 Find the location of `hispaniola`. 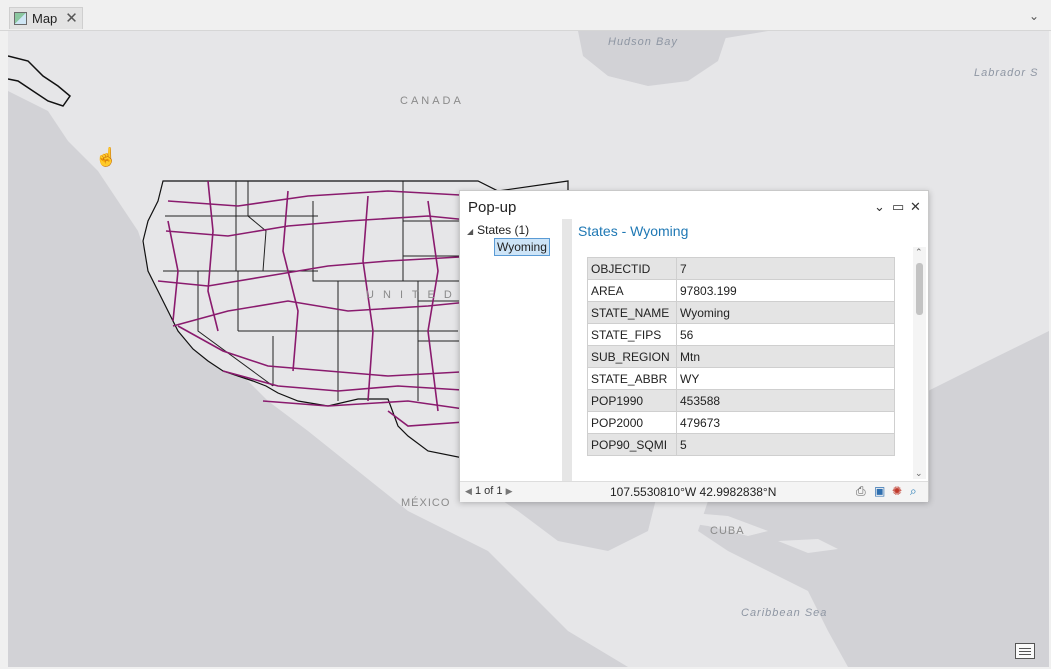

hispaniola is located at coordinates (808, 546).